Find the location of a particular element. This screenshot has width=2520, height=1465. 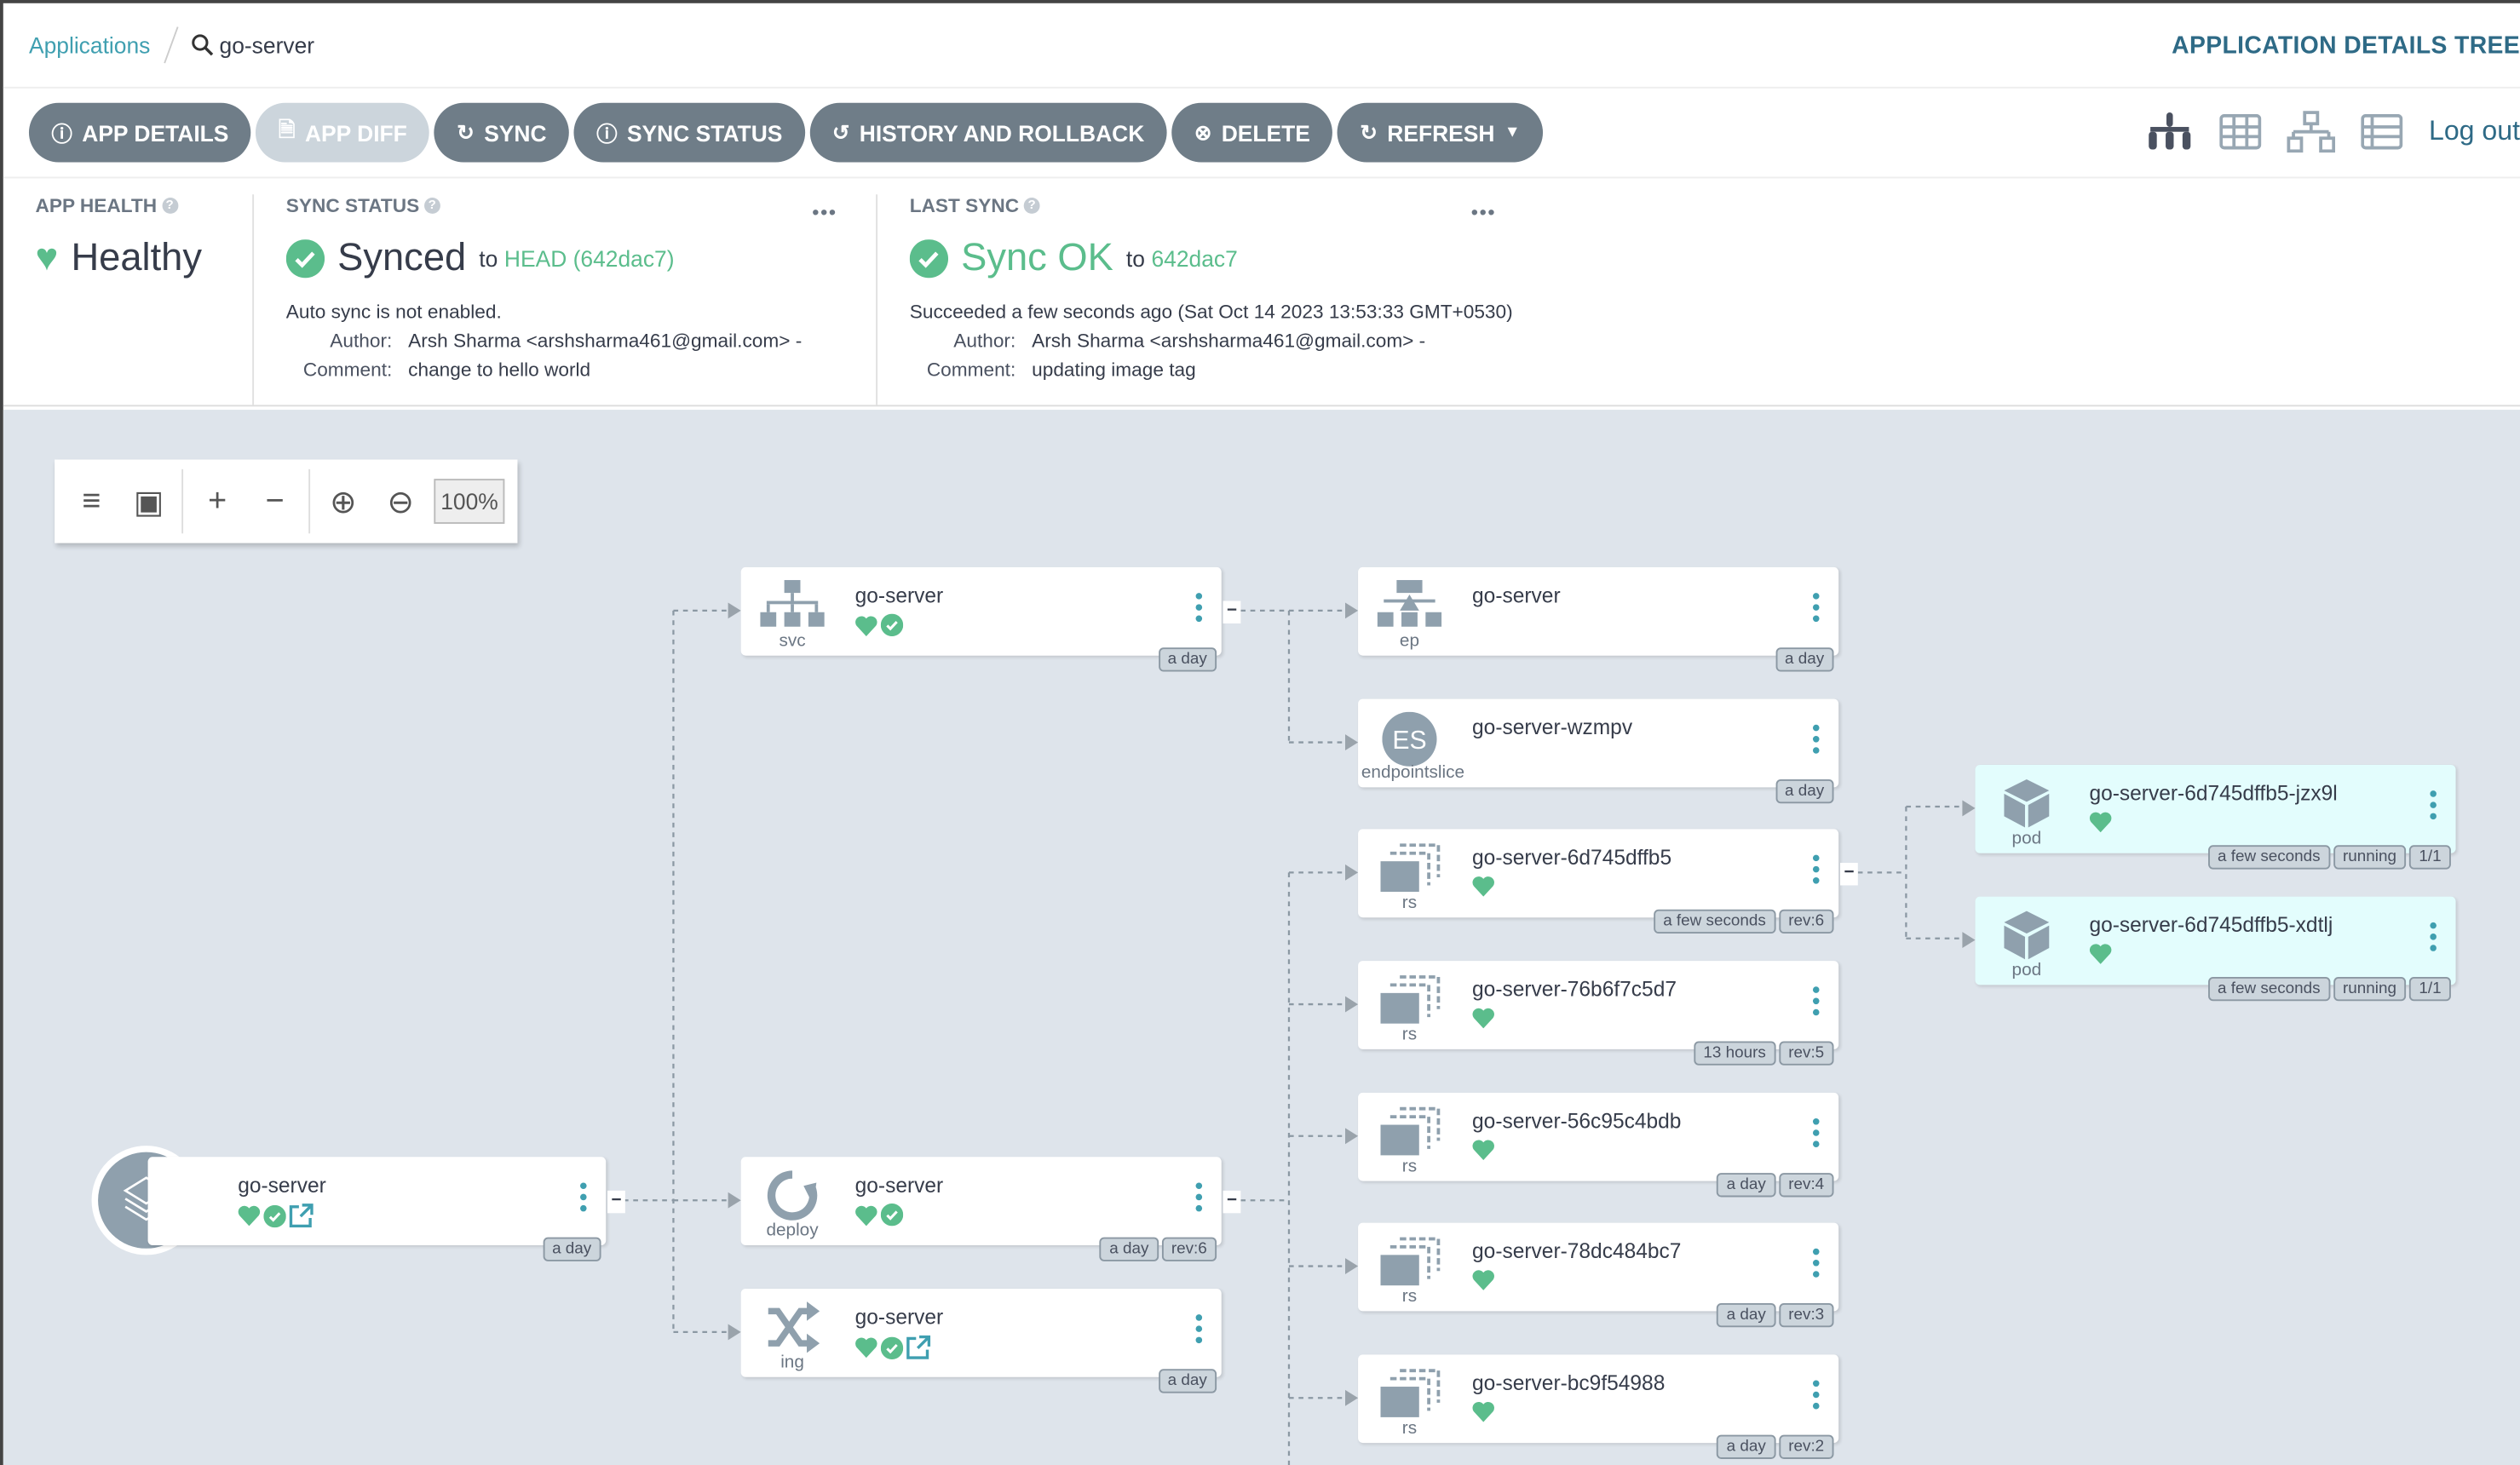

pod-icon is located at coordinates (2026, 803).